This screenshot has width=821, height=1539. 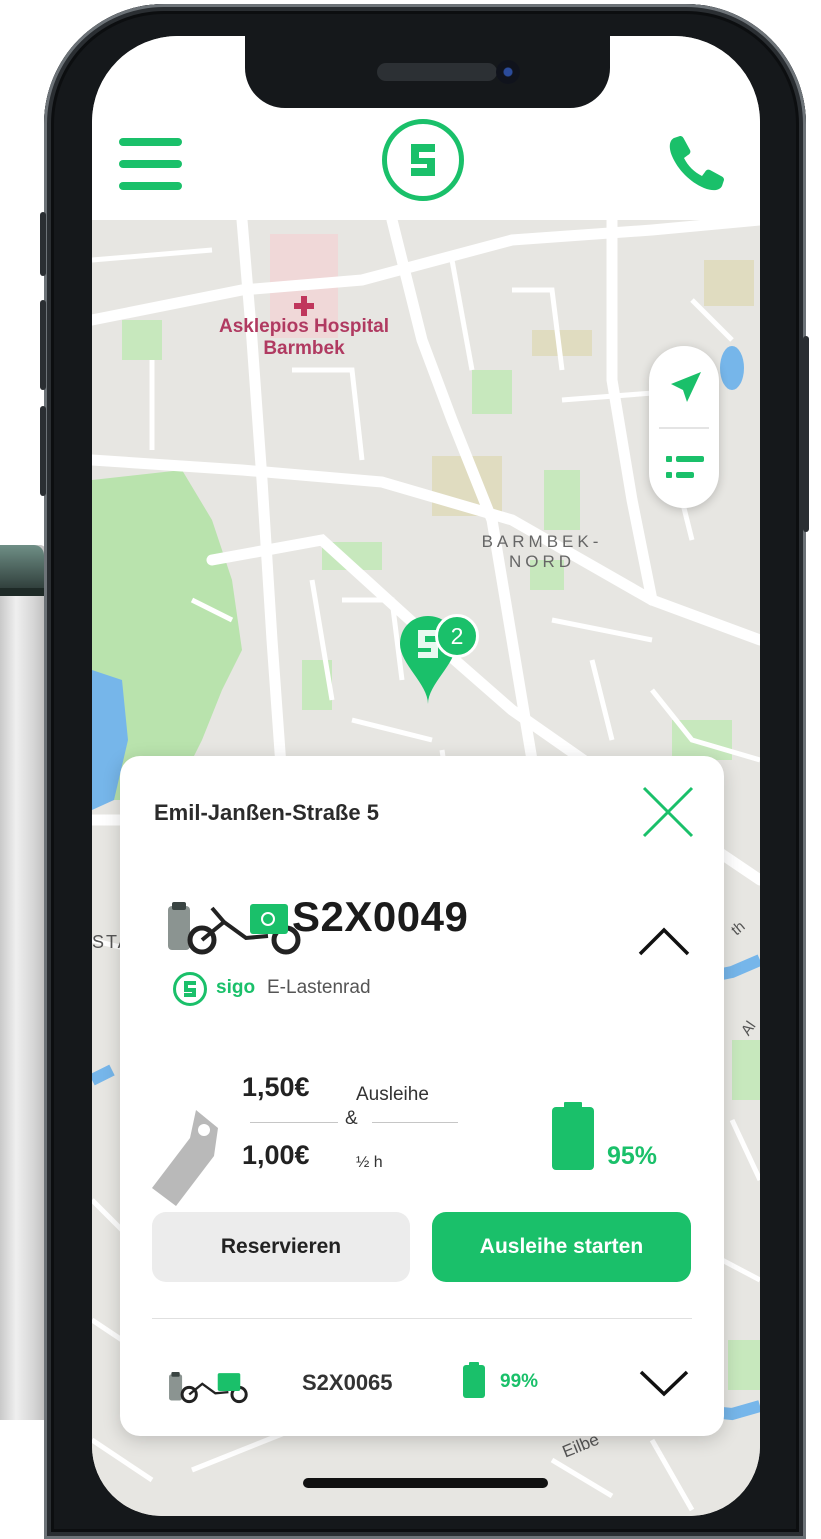 What do you see at coordinates (415, 1122) in the screenshot?
I see `price-divider-right` at bounding box center [415, 1122].